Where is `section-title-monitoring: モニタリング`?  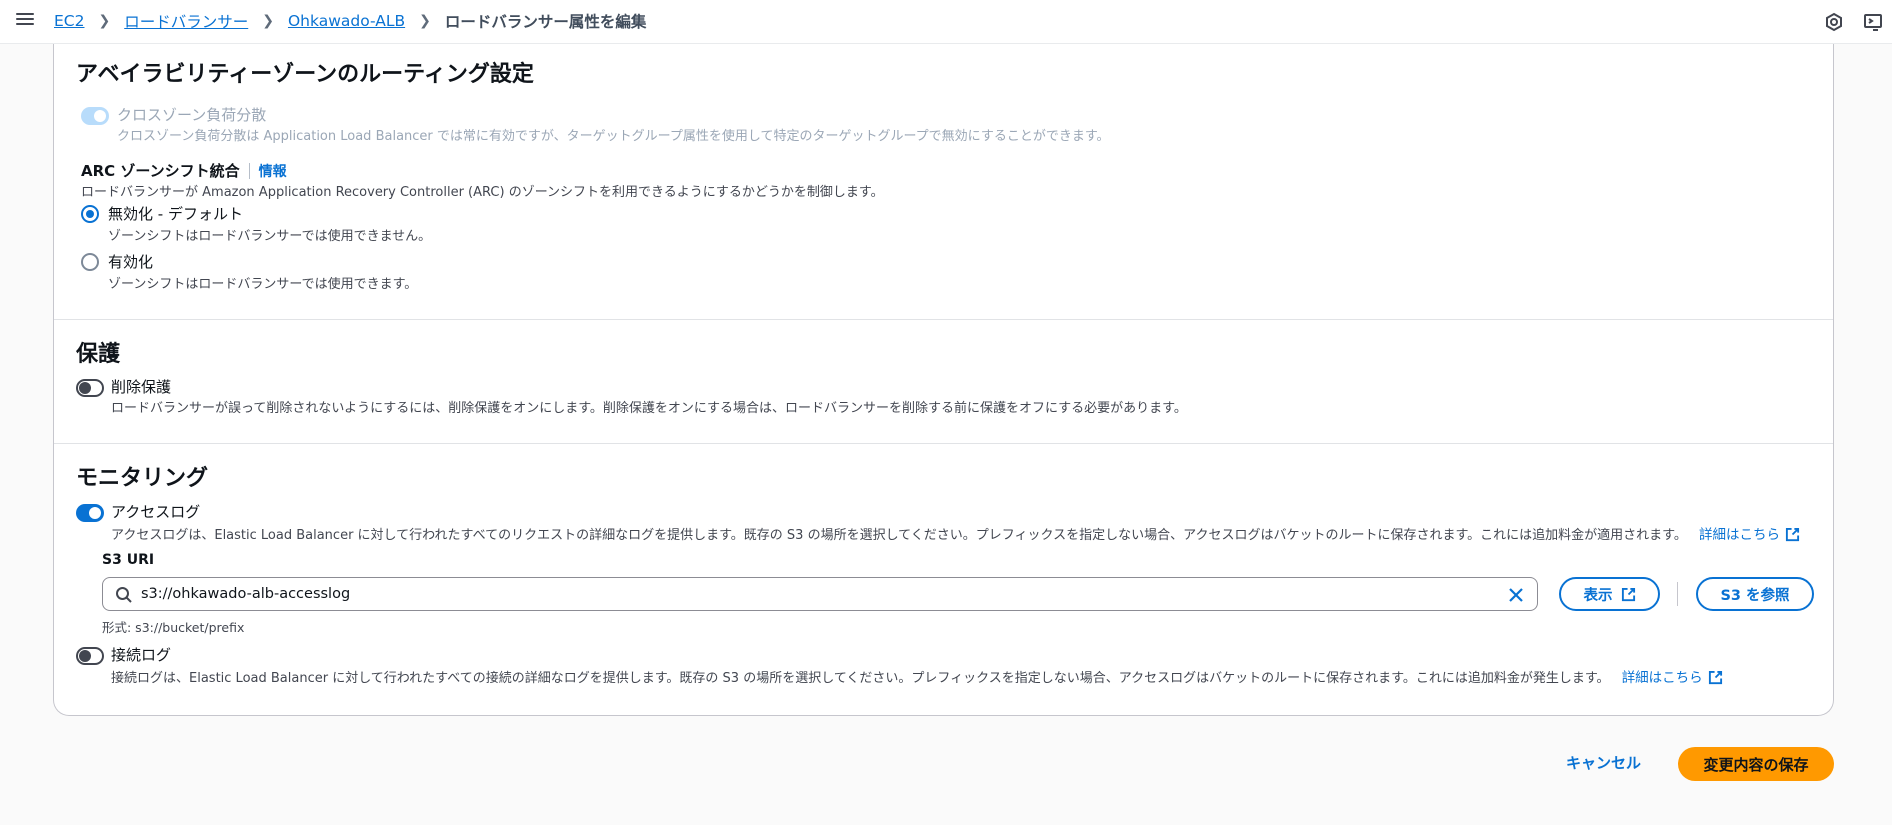
section-title-monitoring: モニタリング is located at coordinates (142, 478).